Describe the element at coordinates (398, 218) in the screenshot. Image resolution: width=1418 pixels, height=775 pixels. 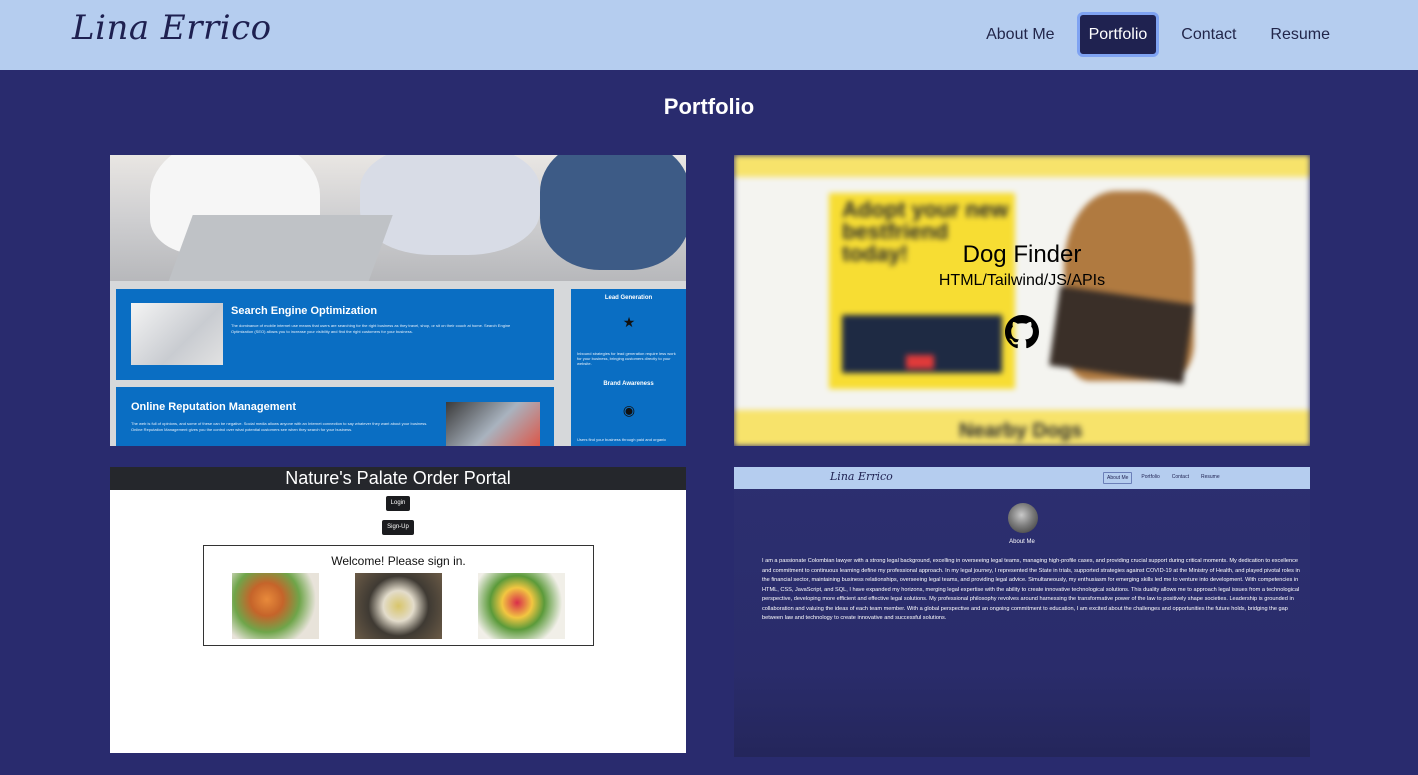
I see `team-photo` at that location.